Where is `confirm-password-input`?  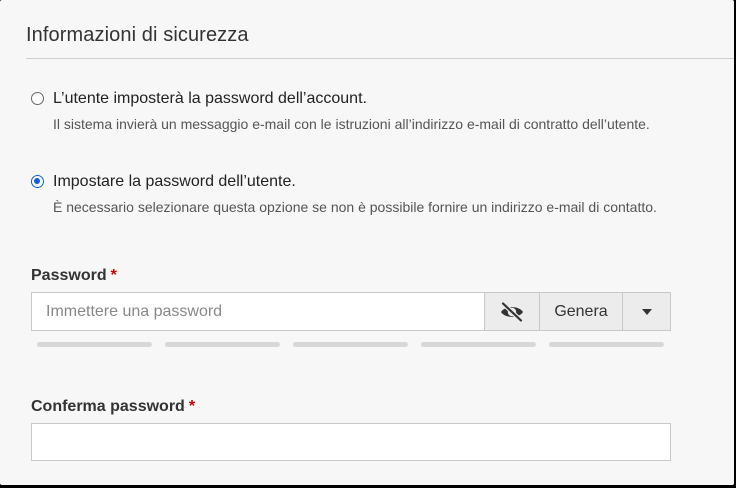
confirm-password-input is located at coordinates (351, 442).